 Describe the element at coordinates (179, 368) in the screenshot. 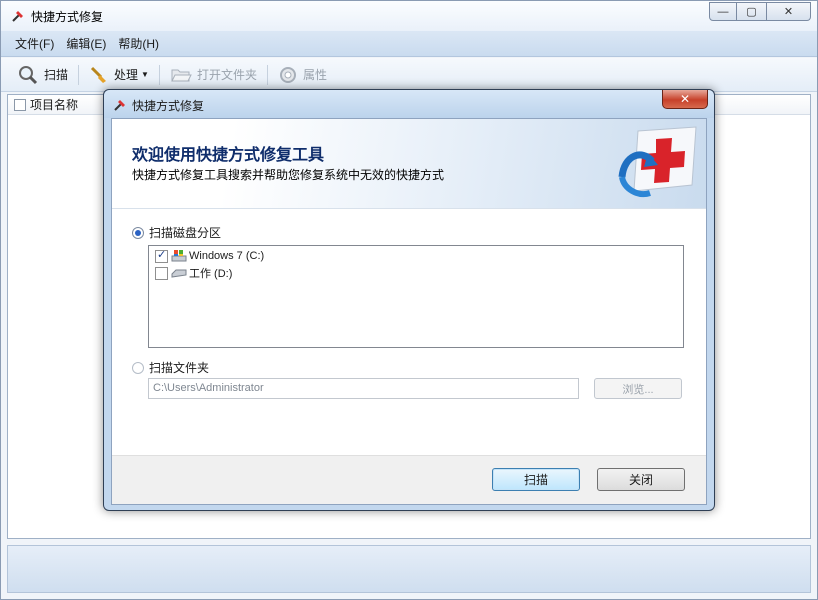

I see `scan-folder-label: 扫描文件夹` at that location.